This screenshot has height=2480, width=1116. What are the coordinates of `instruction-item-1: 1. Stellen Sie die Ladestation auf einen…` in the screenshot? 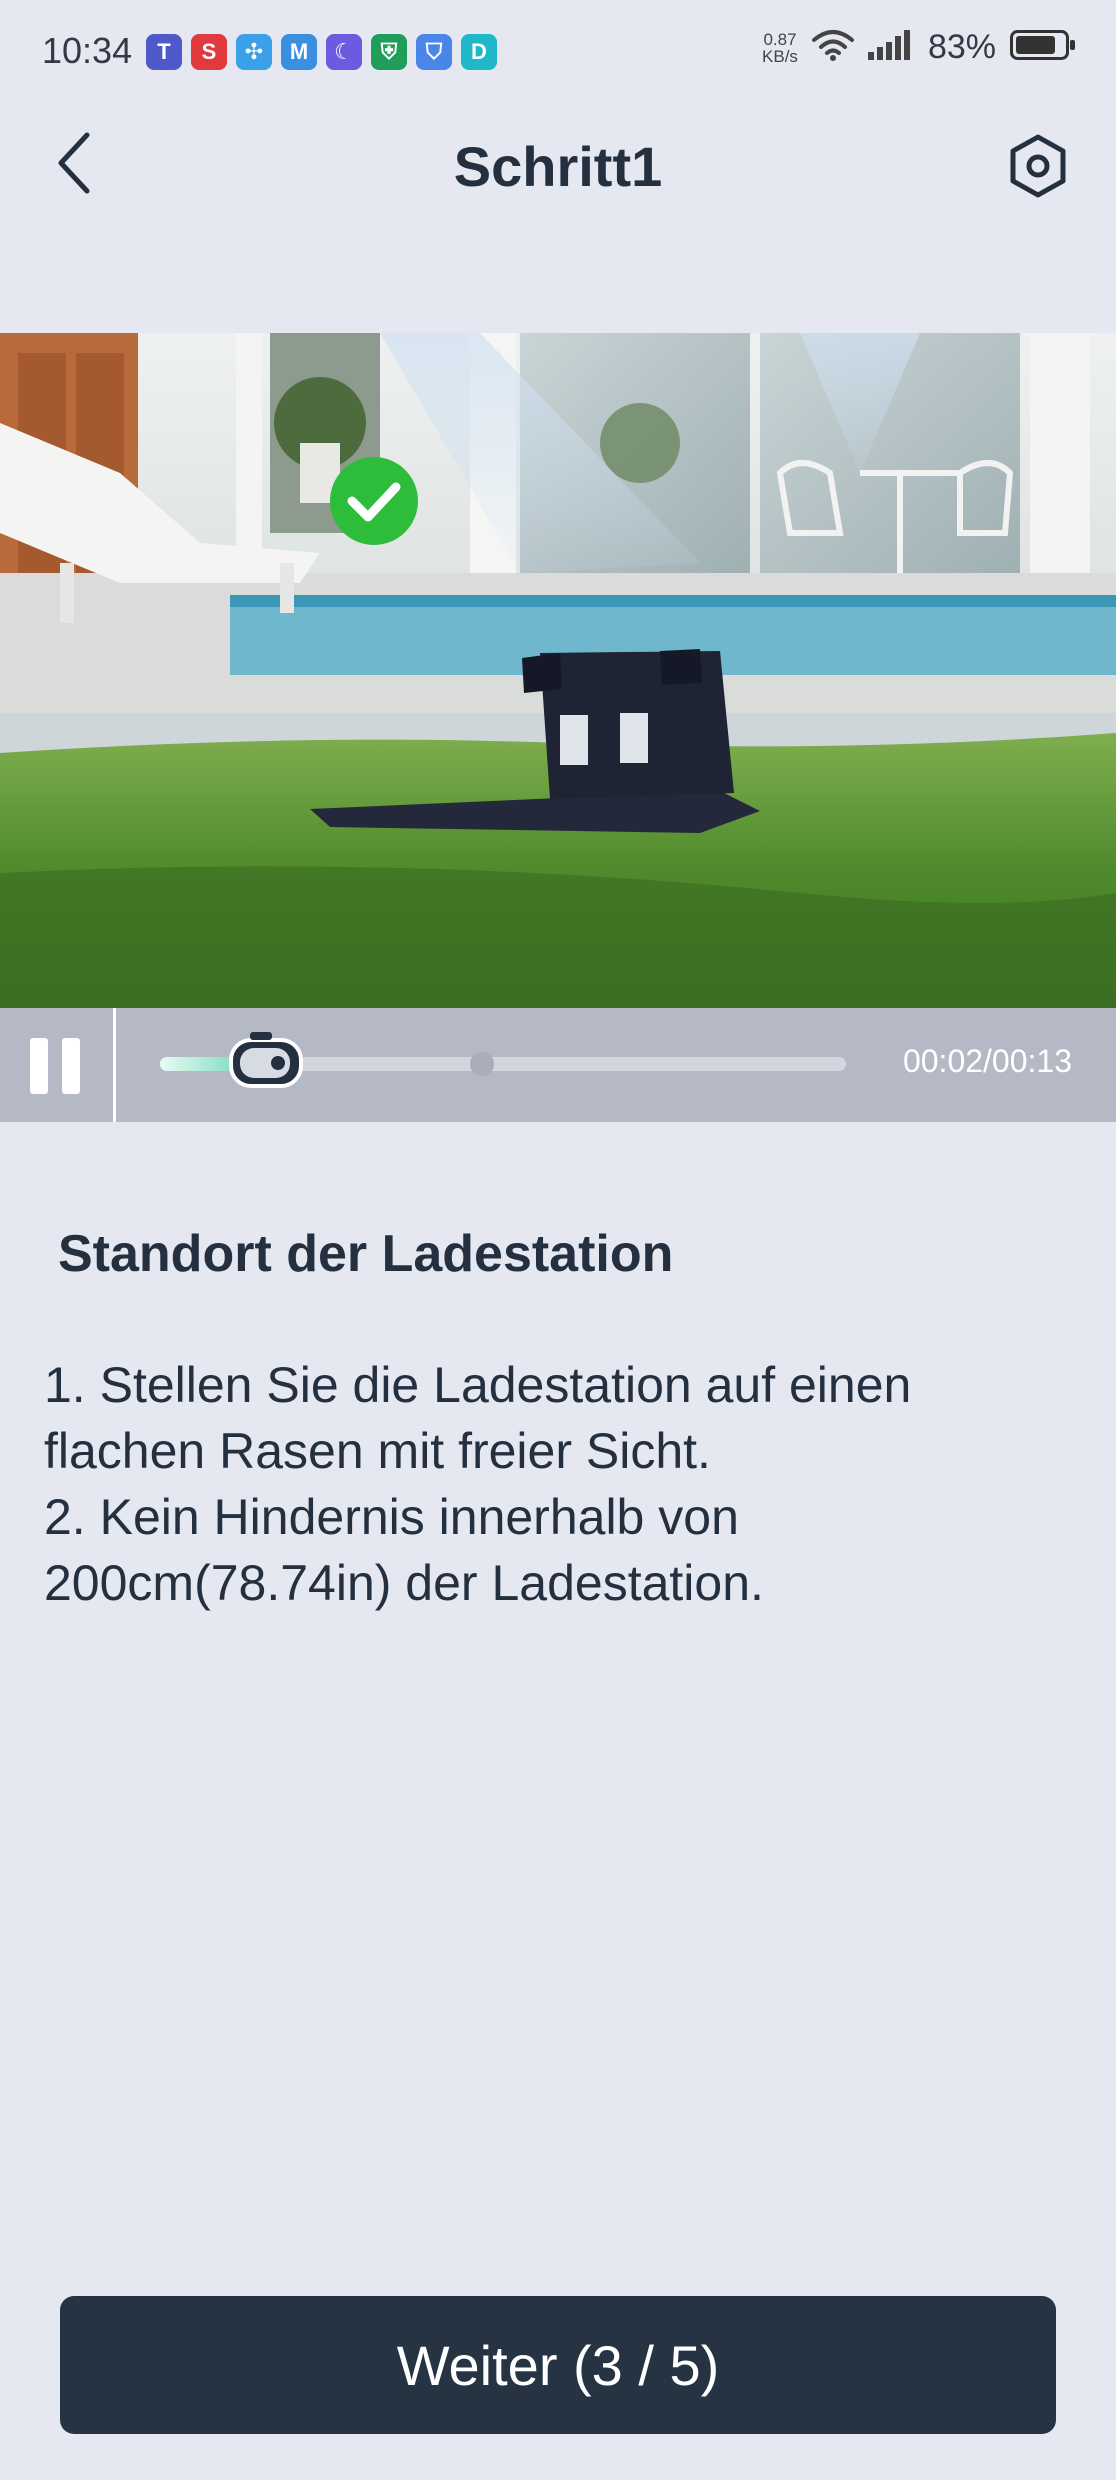 It's located at (478, 1418).